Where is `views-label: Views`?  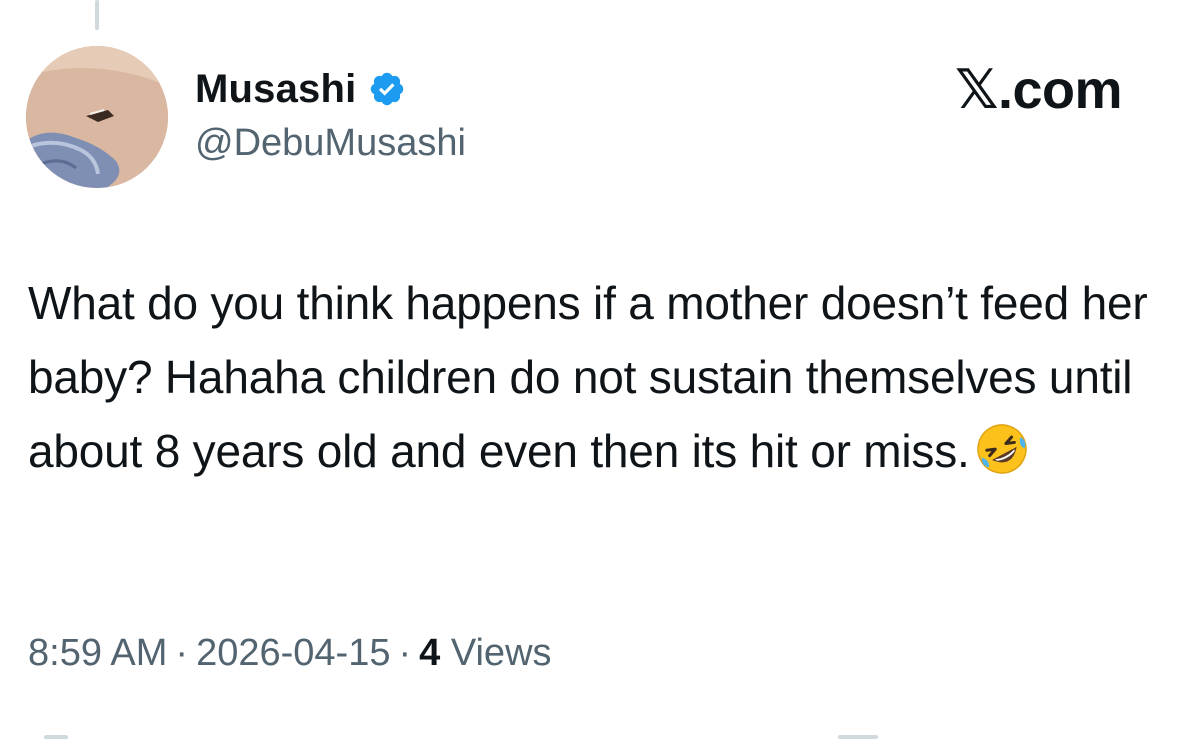
views-label: Views is located at coordinates (501, 653).